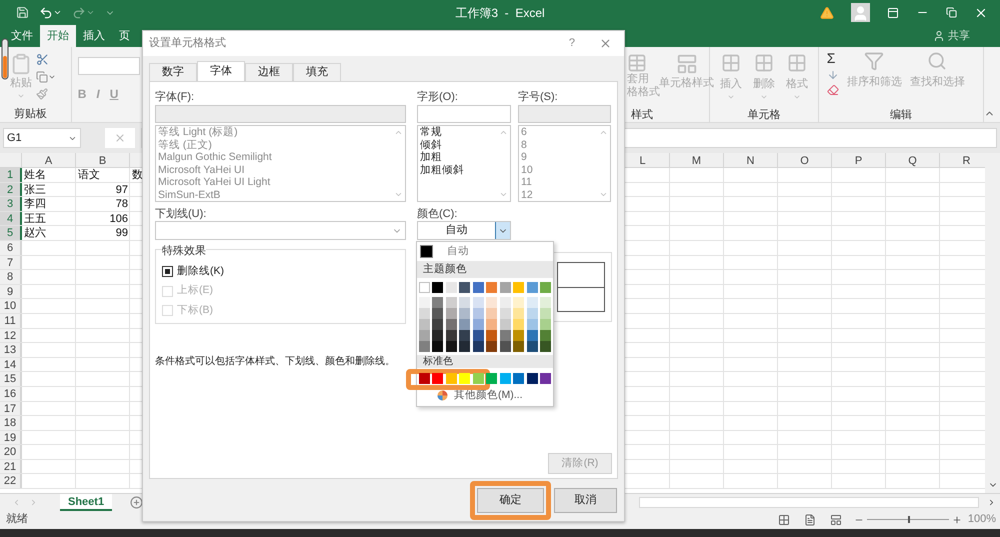 The height and width of the screenshot is (537, 1000). Describe the element at coordinates (458, 157) in the screenshot. I see `list-item: 加粗` at that location.